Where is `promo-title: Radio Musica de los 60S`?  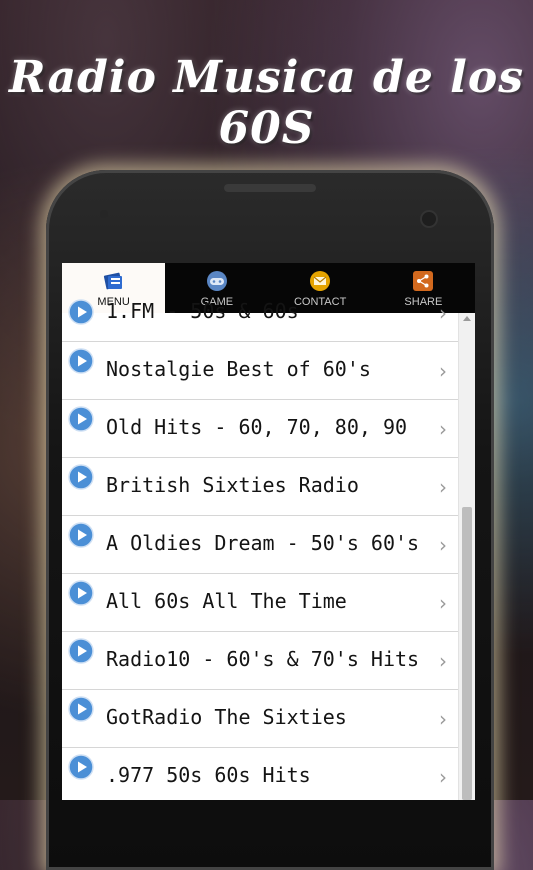
promo-title: Radio Musica de los 60S is located at coordinates (266, 103).